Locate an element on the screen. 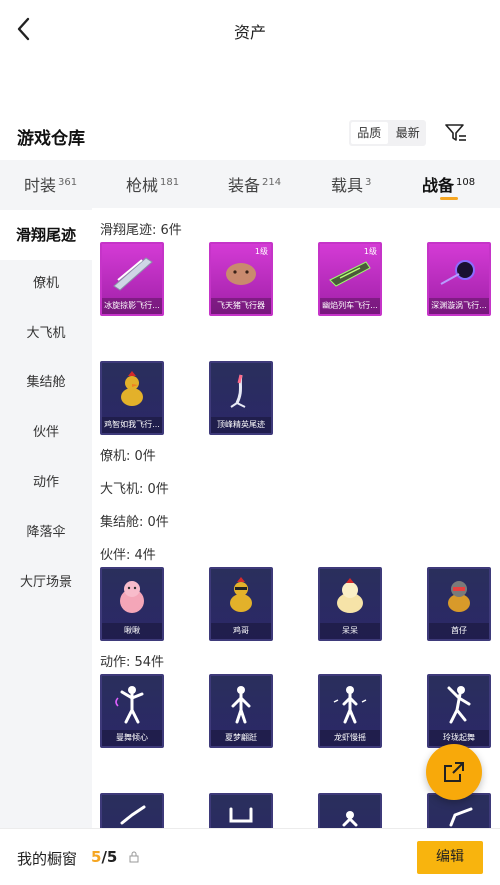 The height and width of the screenshot is (885, 500). item-card: 啾啾 is located at coordinates (132, 604).